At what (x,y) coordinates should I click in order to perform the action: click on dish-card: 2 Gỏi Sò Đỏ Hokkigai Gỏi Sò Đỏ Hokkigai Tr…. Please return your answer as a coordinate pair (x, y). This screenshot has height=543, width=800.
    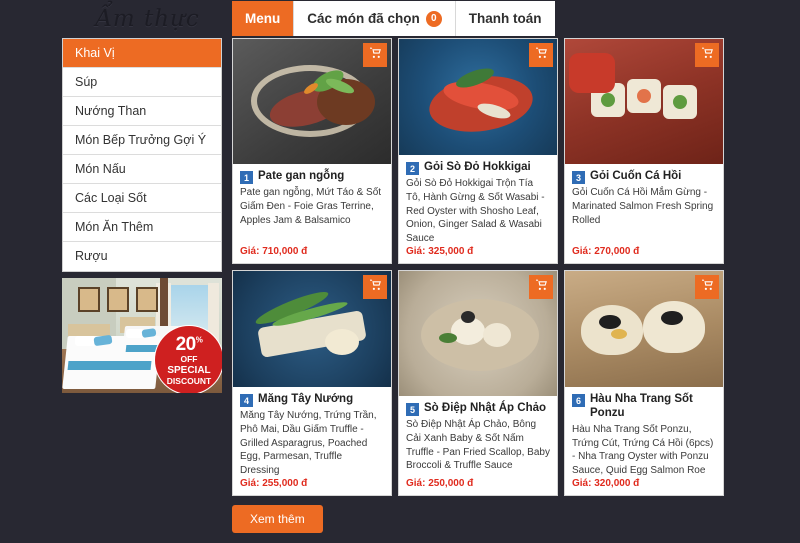
    Looking at the image, I should click on (478, 151).